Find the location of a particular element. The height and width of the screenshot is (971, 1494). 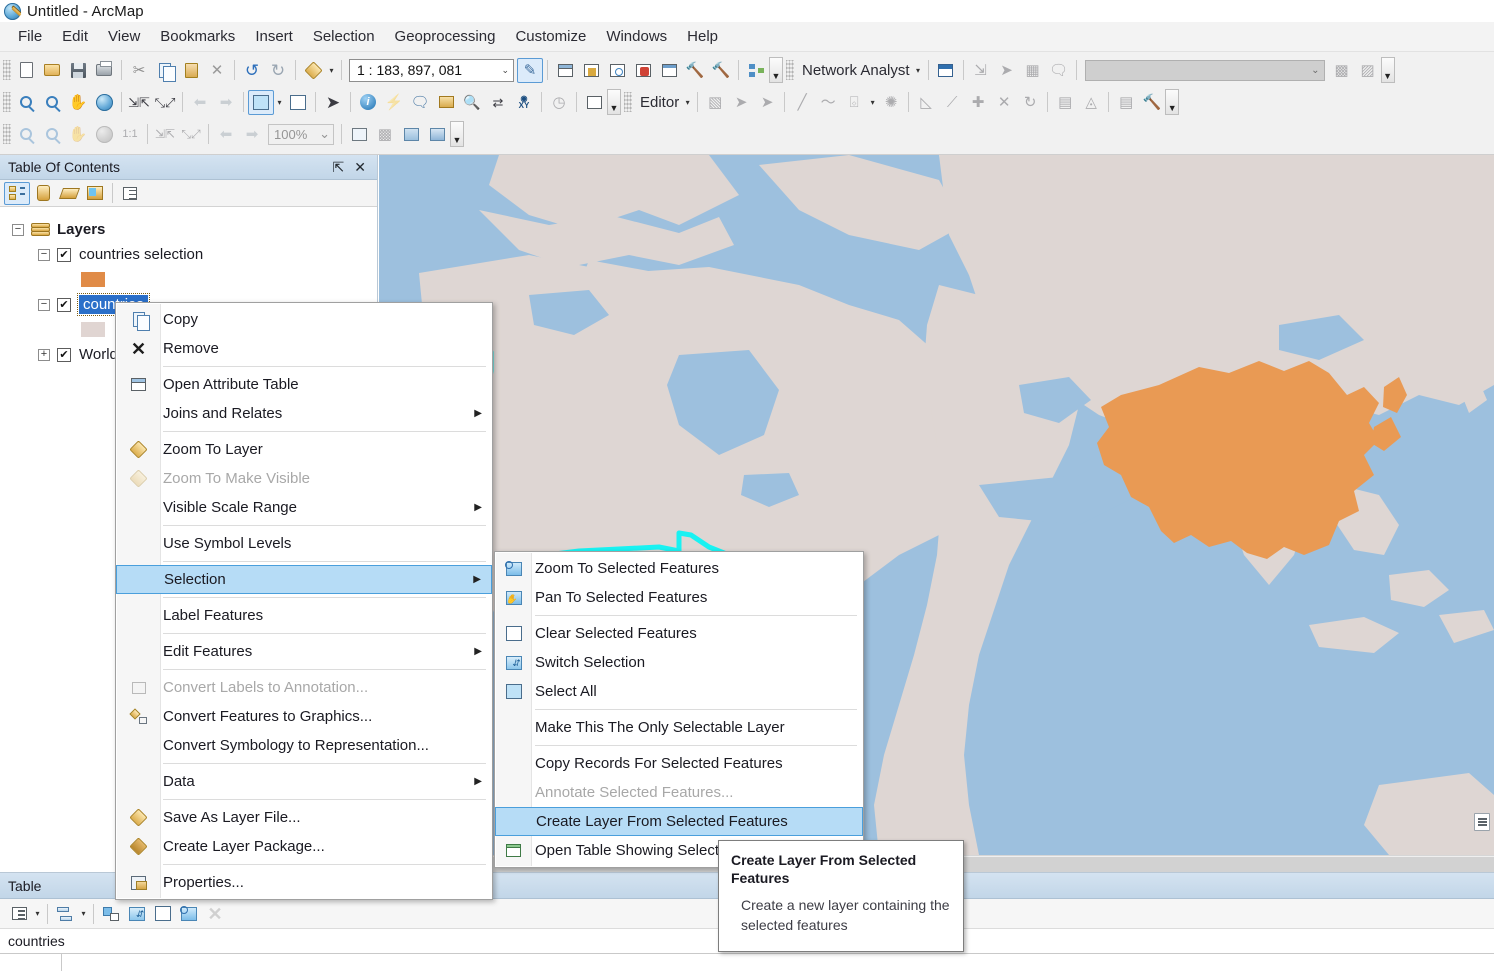

submenu-item-create-layer-from-selected-features: Create Layer From Selected Features is located at coordinates (679, 821).